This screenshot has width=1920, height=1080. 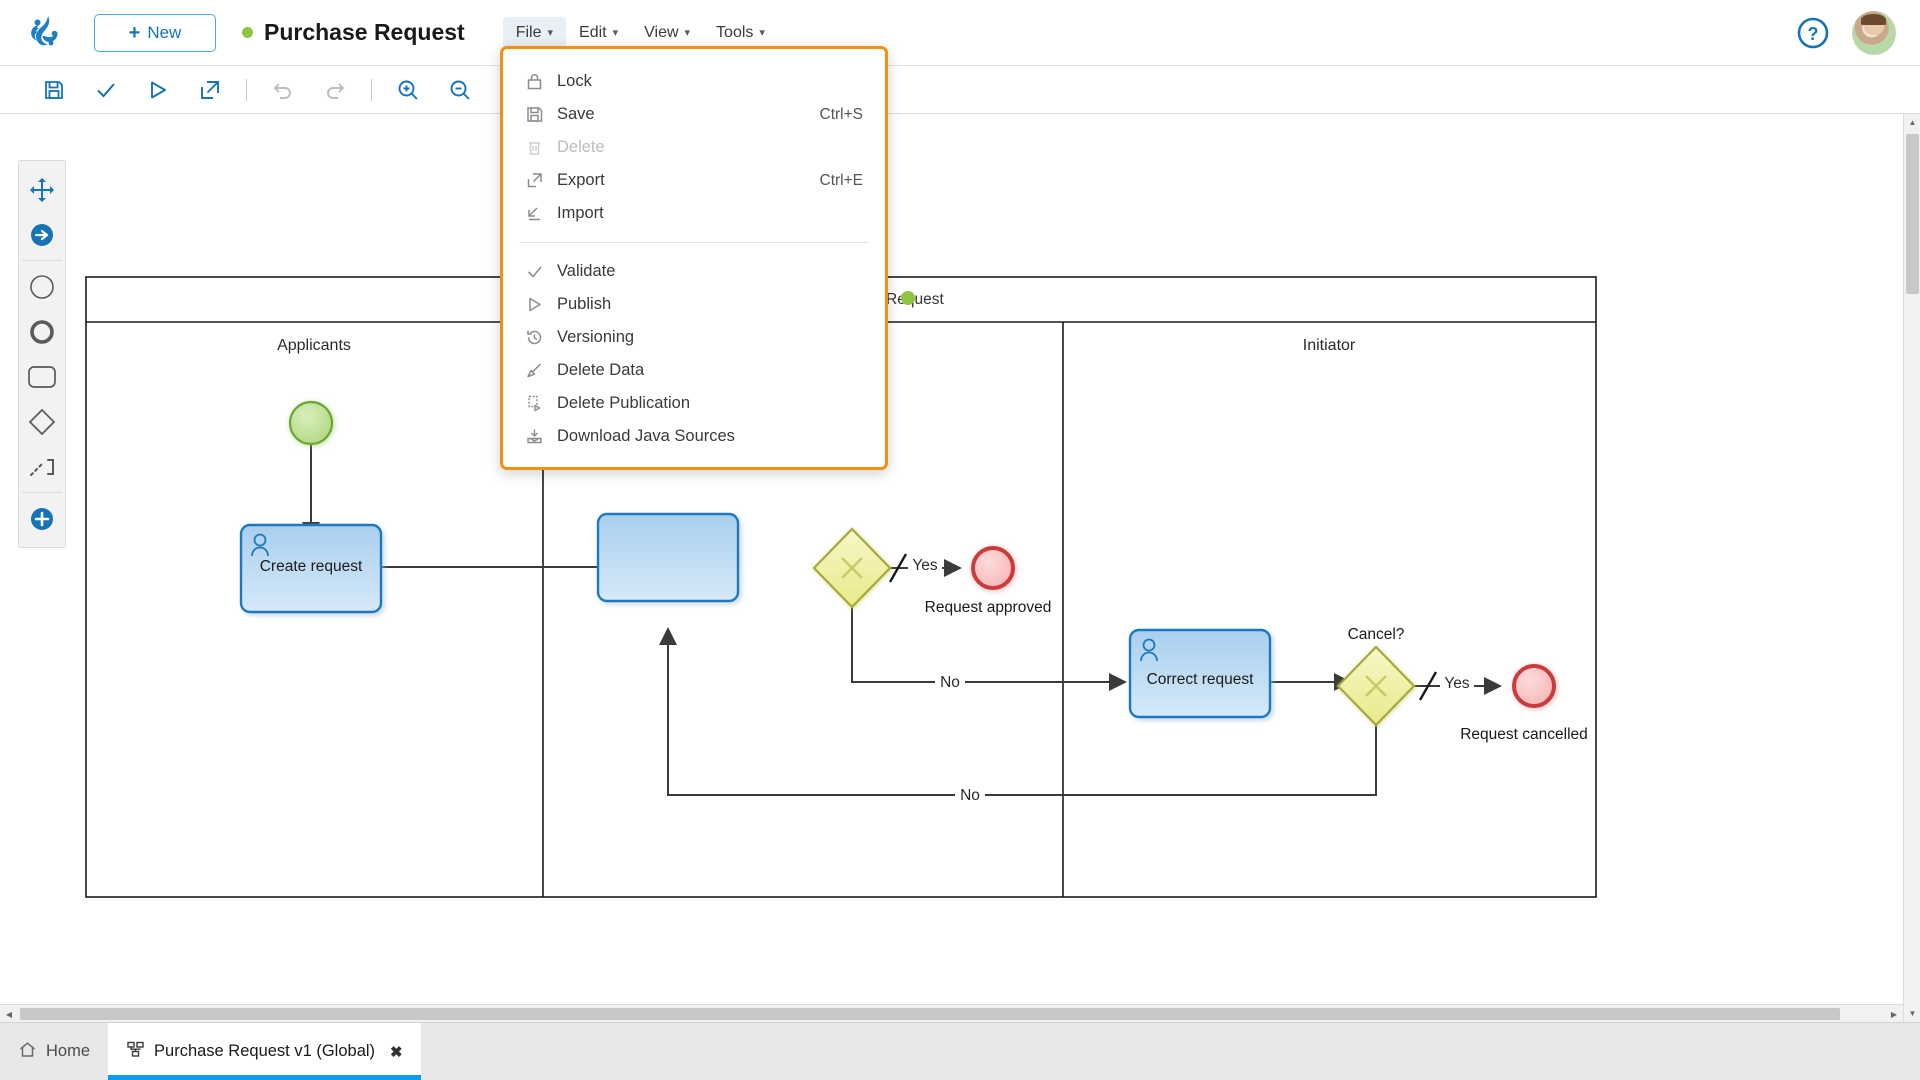 I want to click on menu-item-delete-publication: Delete Publication, so click(x=694, y=403).